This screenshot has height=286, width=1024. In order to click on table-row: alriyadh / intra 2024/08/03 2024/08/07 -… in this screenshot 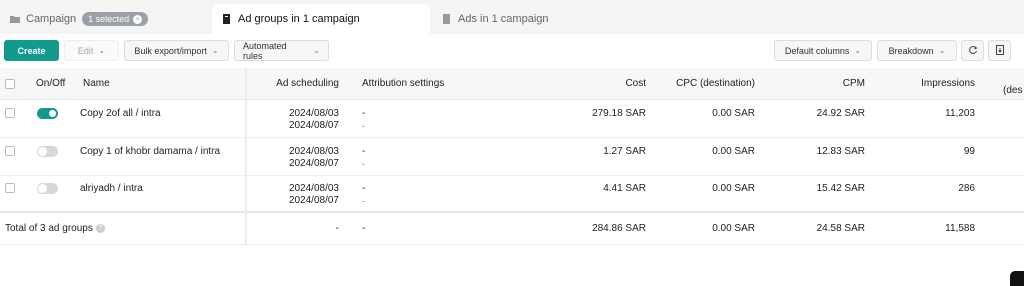, I will do `click(512, 194)`.